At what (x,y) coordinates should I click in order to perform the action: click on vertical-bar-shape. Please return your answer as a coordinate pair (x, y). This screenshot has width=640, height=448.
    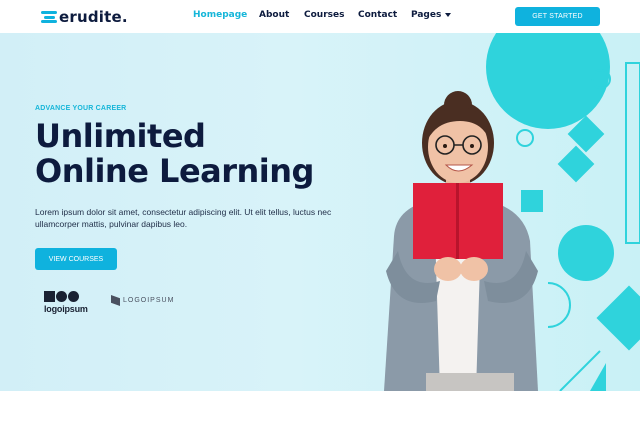
    Looking at the image, I should click on (632, 153).